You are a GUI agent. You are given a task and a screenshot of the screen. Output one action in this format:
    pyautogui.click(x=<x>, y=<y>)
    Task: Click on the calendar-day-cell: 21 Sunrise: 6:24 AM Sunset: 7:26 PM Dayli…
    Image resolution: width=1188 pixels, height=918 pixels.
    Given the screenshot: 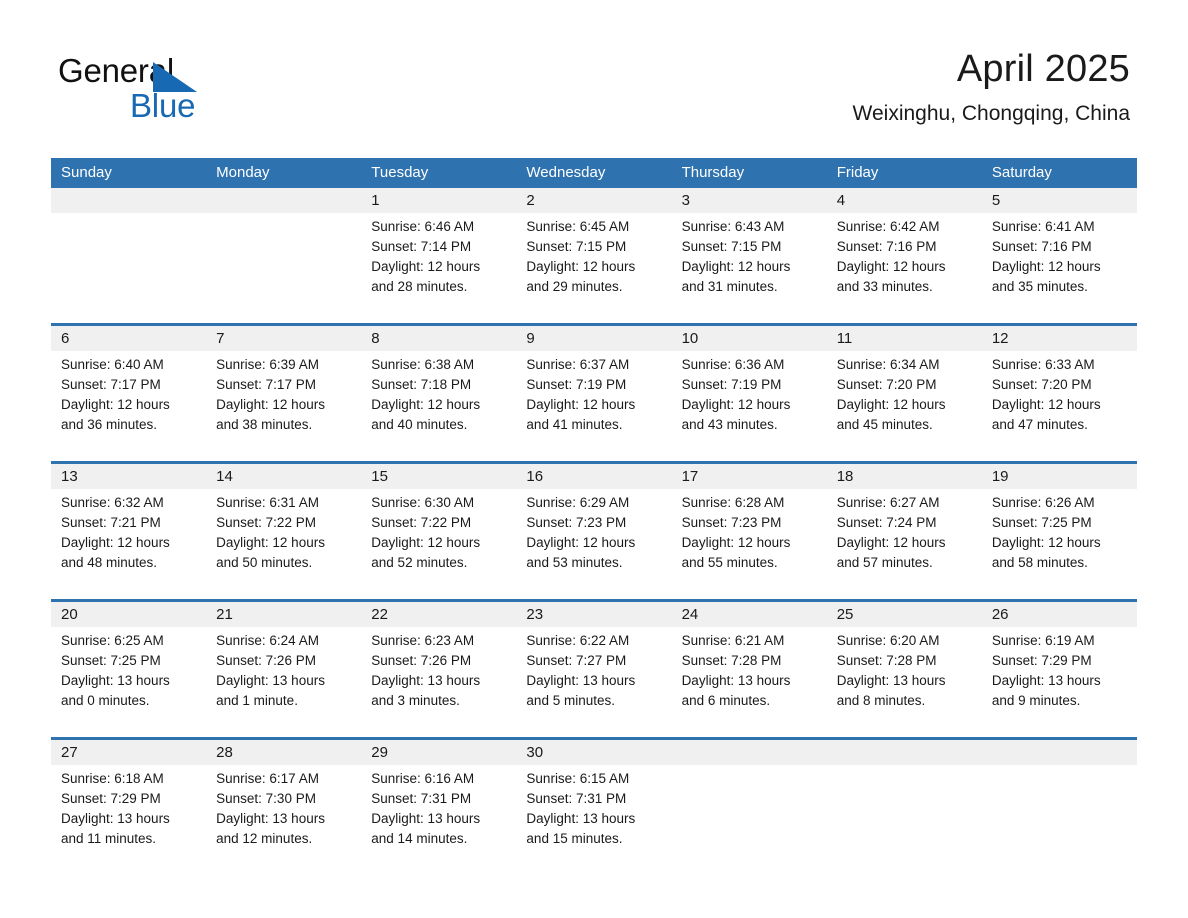 What is the action you would take?
    pyautogui.click(x=283, y=669)
    